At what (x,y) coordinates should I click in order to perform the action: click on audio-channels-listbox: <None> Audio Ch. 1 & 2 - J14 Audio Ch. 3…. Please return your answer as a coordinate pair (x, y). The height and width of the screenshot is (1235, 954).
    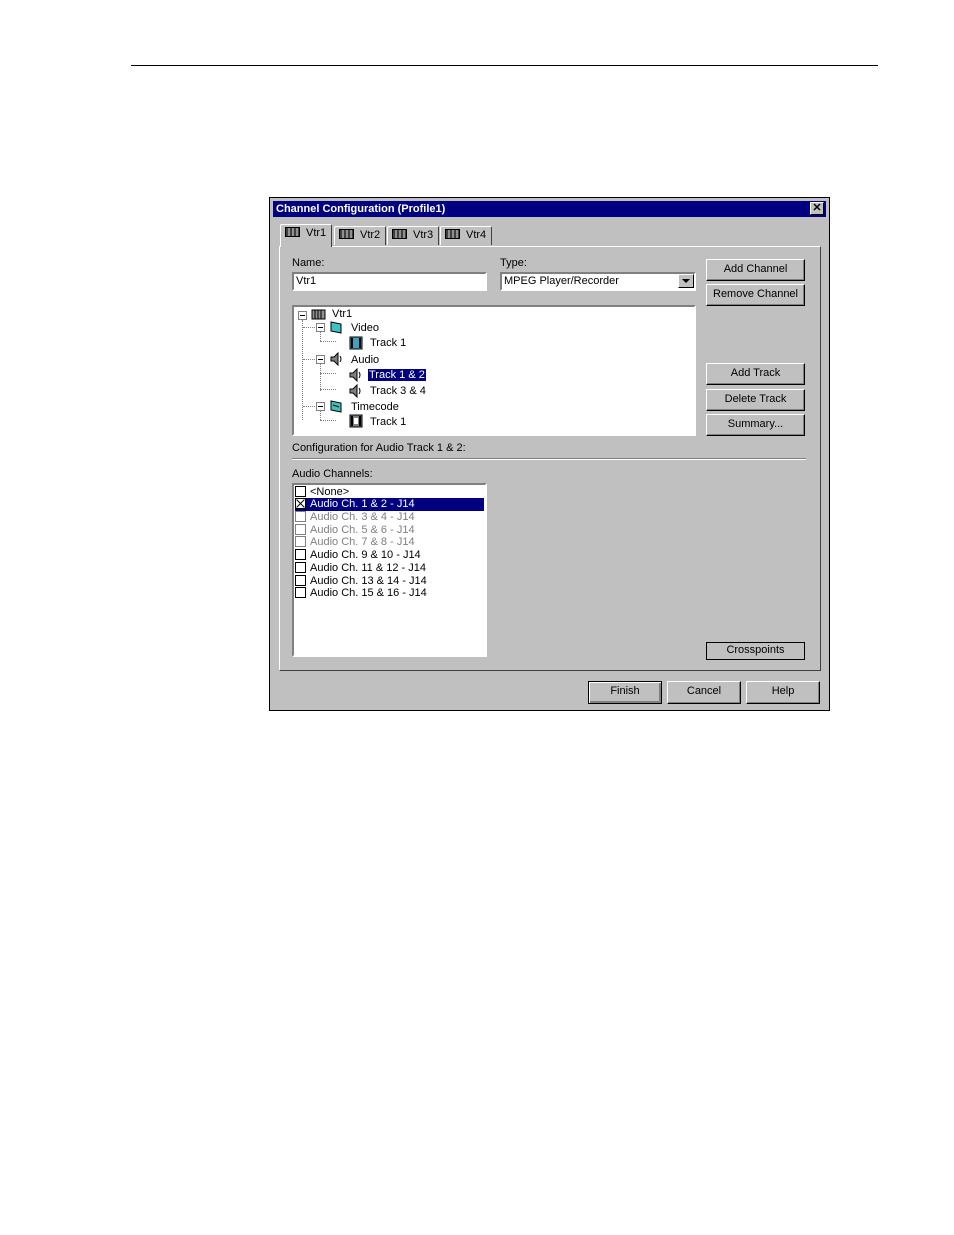
    Looking at the image, I should click on (389, 570).